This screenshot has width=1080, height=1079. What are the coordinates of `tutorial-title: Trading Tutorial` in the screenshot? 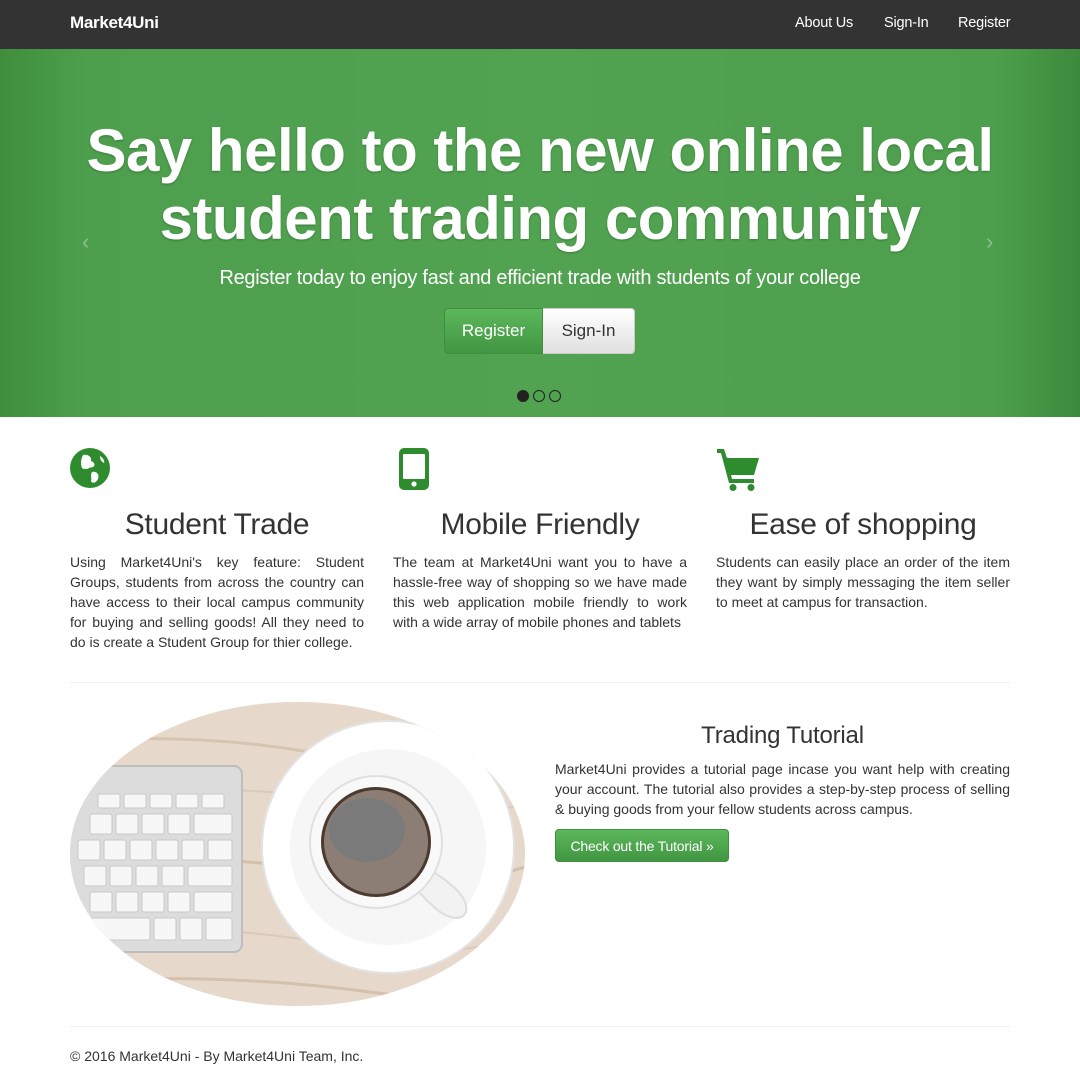 It's located at (782, 735).